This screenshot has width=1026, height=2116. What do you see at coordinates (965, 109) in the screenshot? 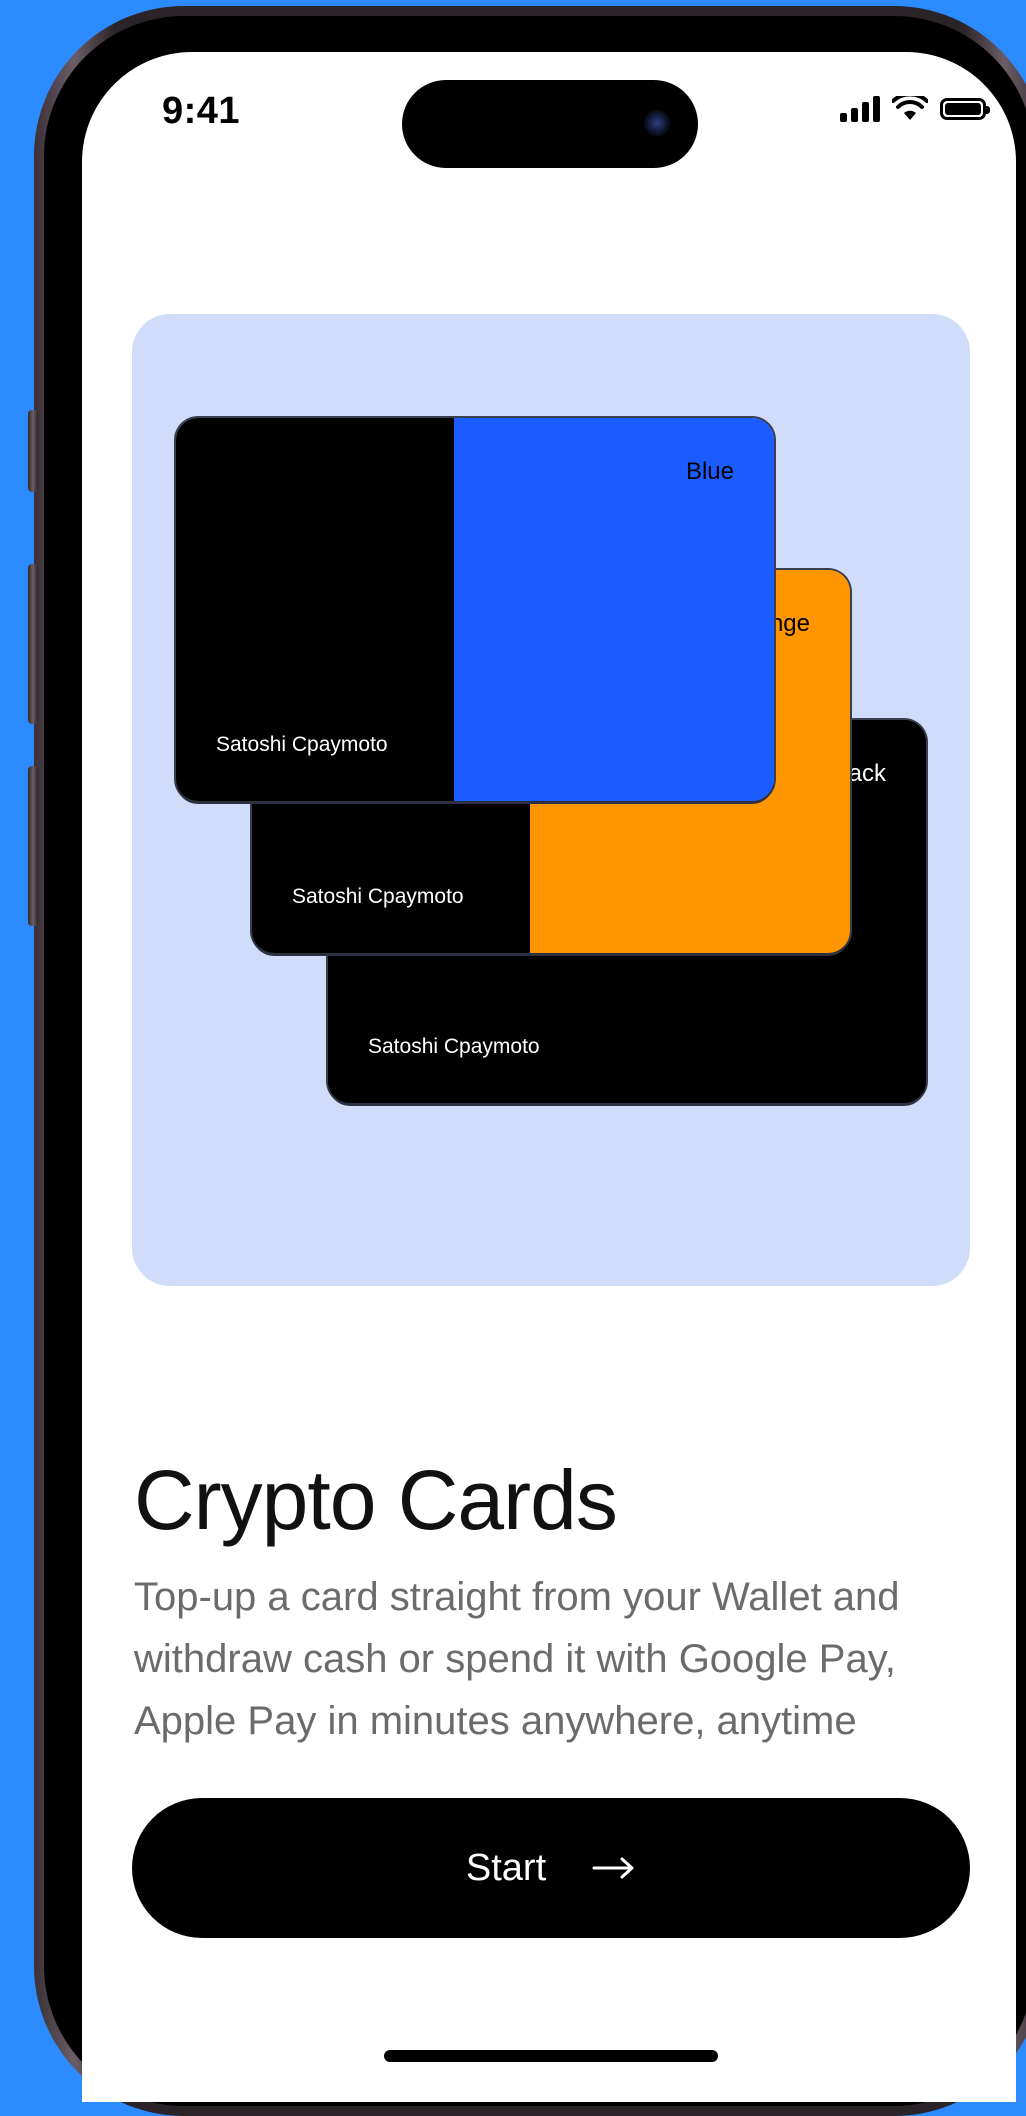
I see `battery-icon` at bounding box center [965, 109].